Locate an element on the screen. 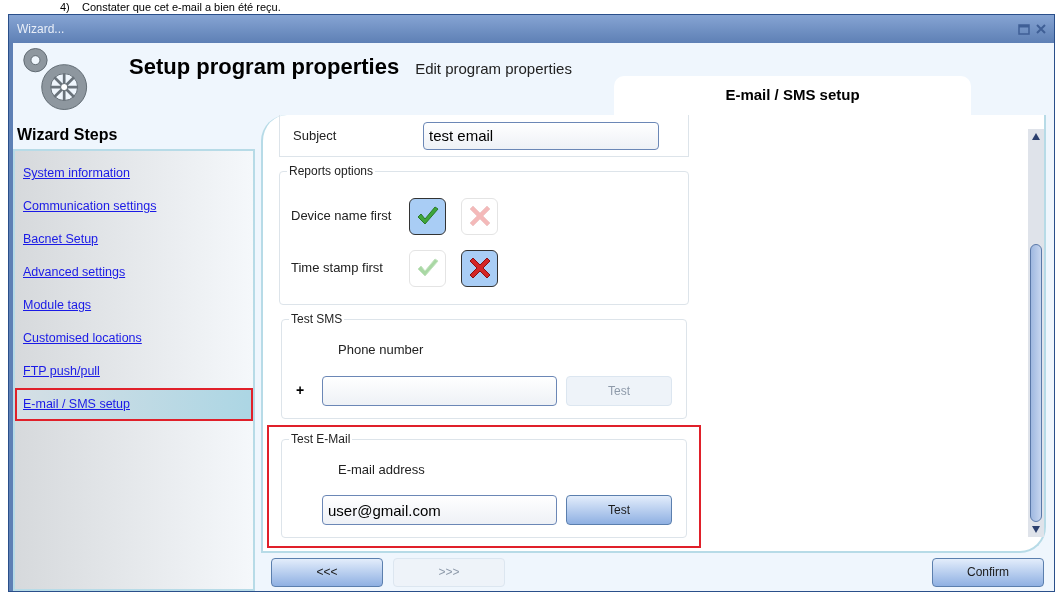  maximize-icon is located at coordinates (1024, 29).